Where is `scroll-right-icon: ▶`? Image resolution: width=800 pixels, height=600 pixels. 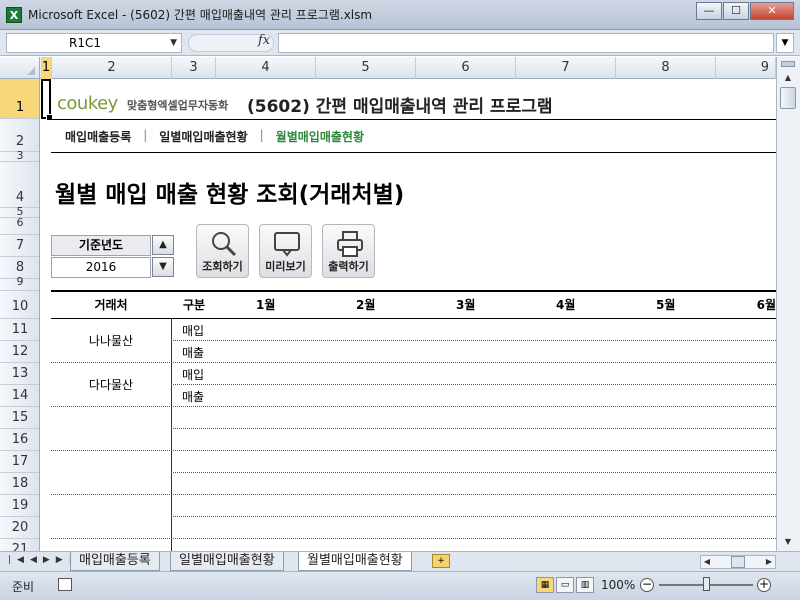
scroll-right-icon: ▶ is located at coordinates (769, 562).